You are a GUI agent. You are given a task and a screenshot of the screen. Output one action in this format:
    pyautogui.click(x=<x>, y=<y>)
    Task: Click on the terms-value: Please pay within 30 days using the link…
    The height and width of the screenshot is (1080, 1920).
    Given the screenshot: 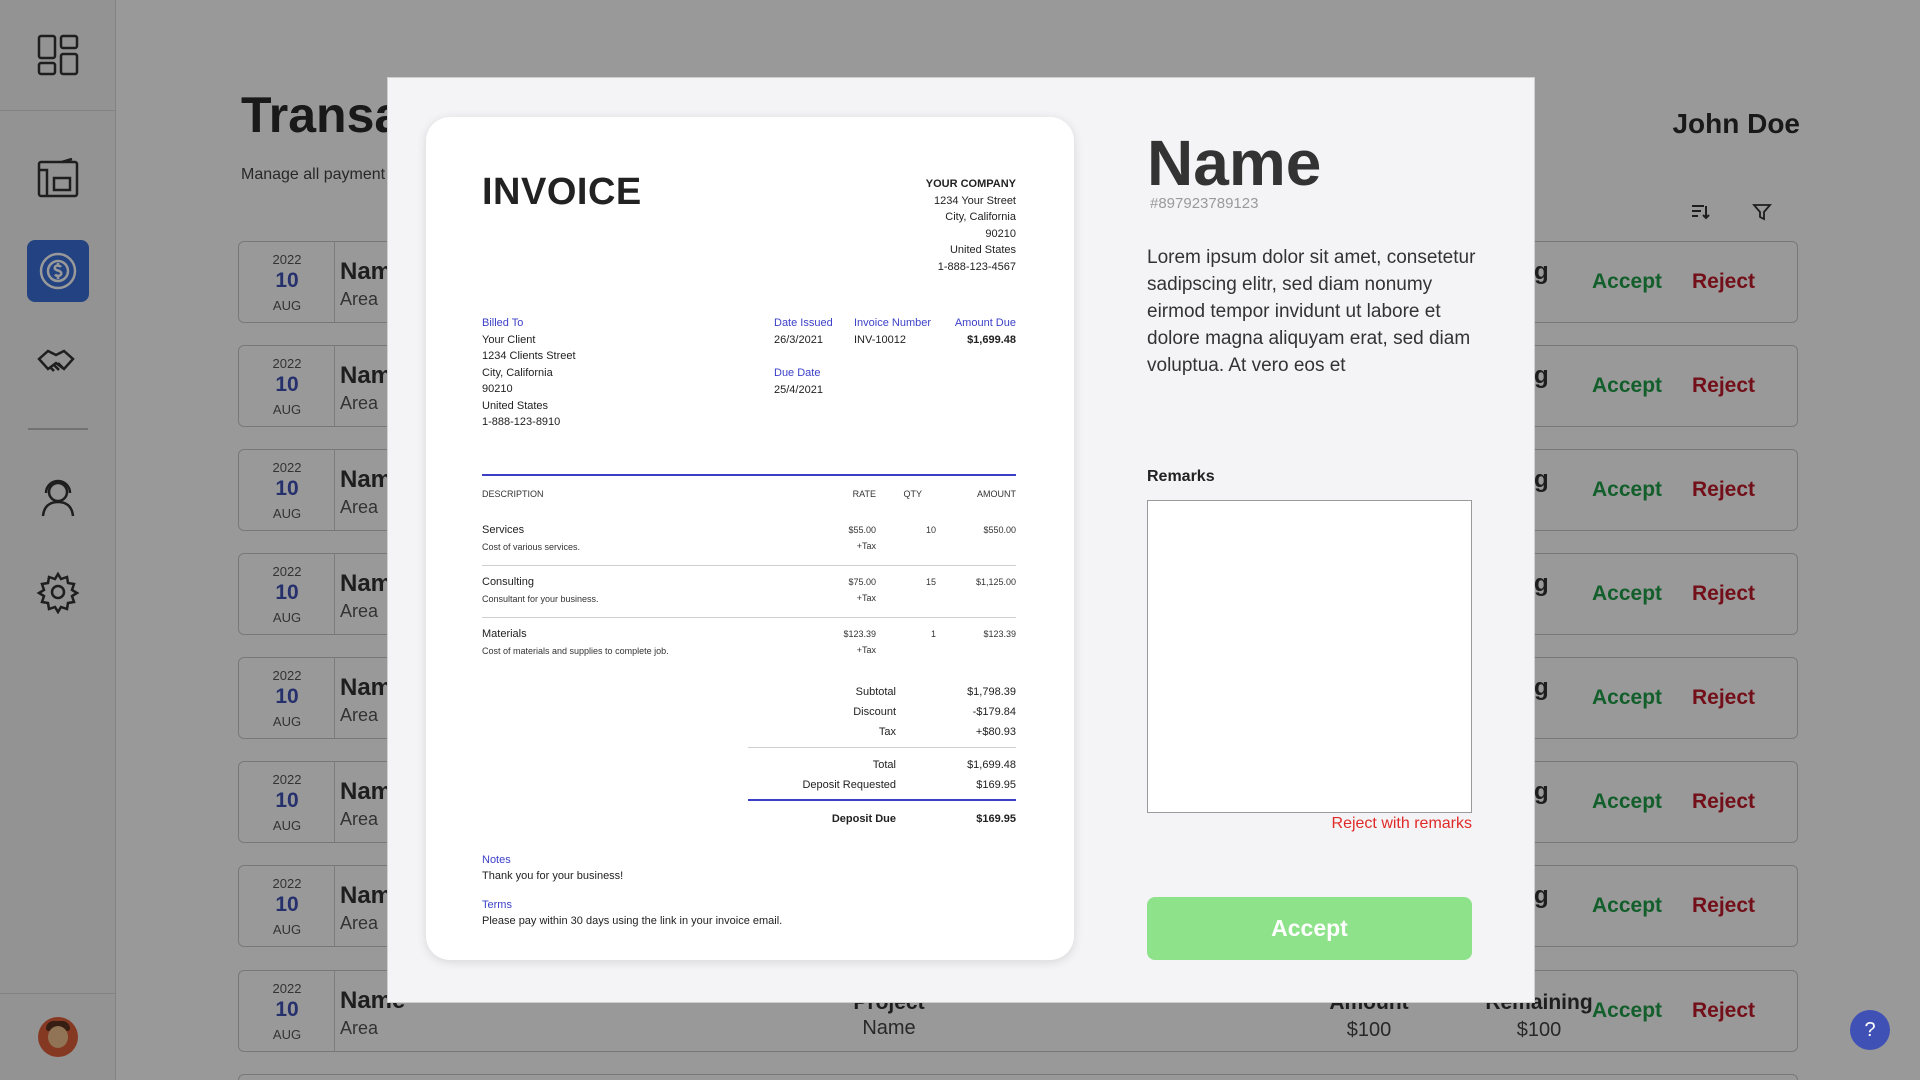 What is the action you would take?
    pyautogui.click(x=632, y=921)
    